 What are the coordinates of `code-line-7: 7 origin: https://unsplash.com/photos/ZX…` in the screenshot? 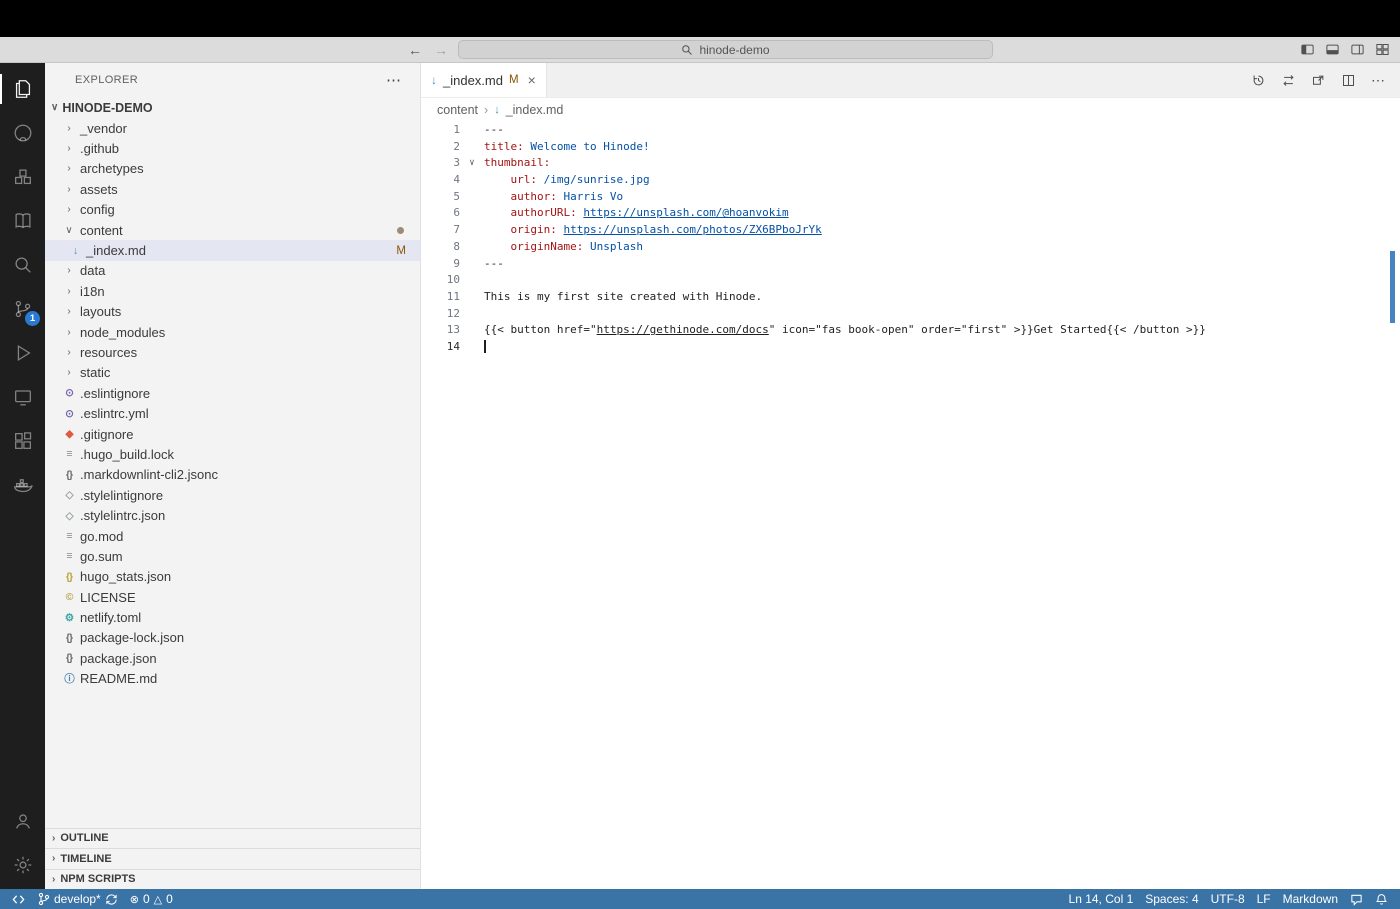 It's located at (910, 230).